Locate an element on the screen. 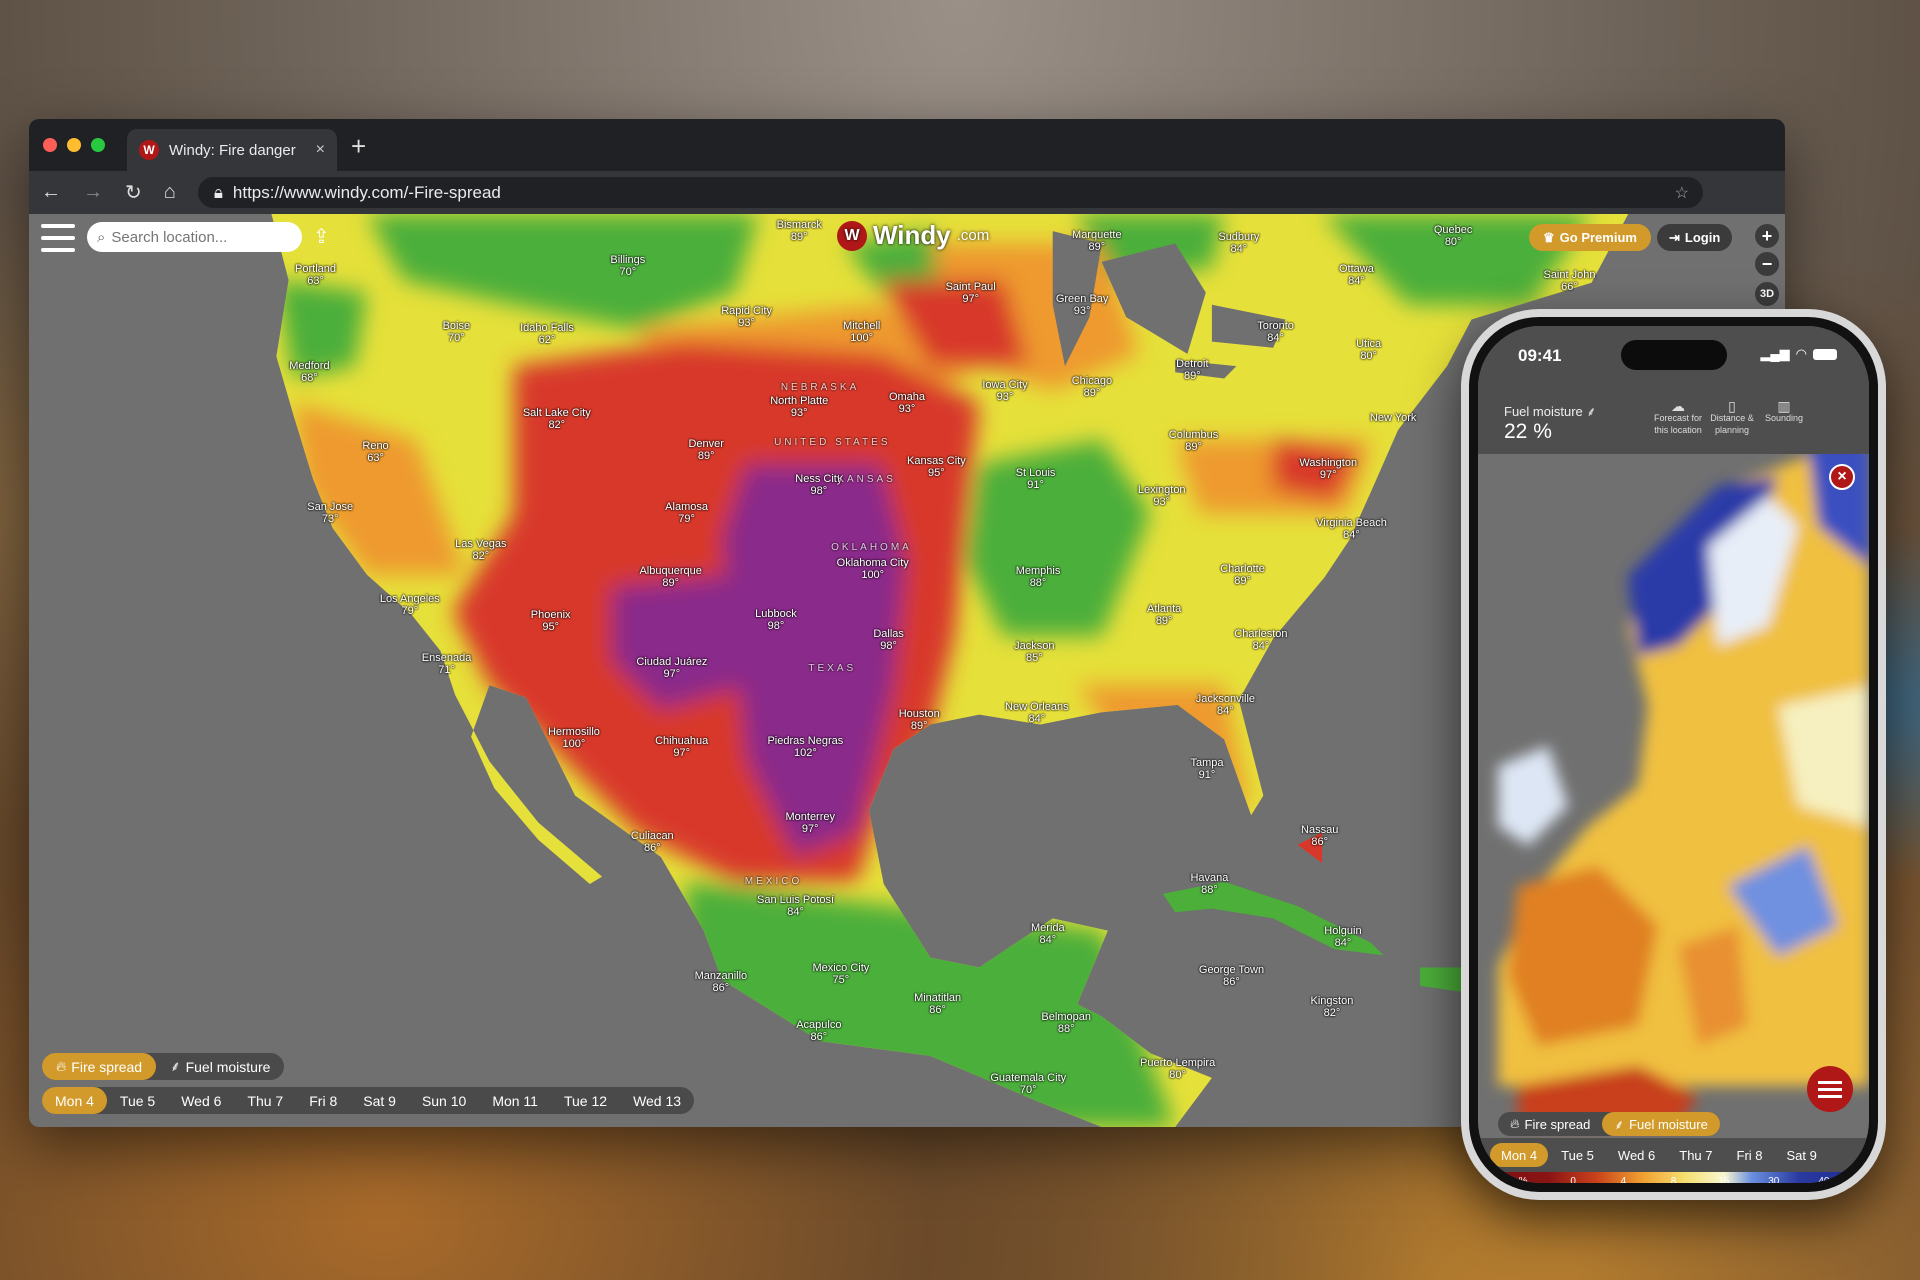 The height and width of the screenshot is (1280, 1920). city-label: New Orleans 84° is located at coordinates (1037, 713).